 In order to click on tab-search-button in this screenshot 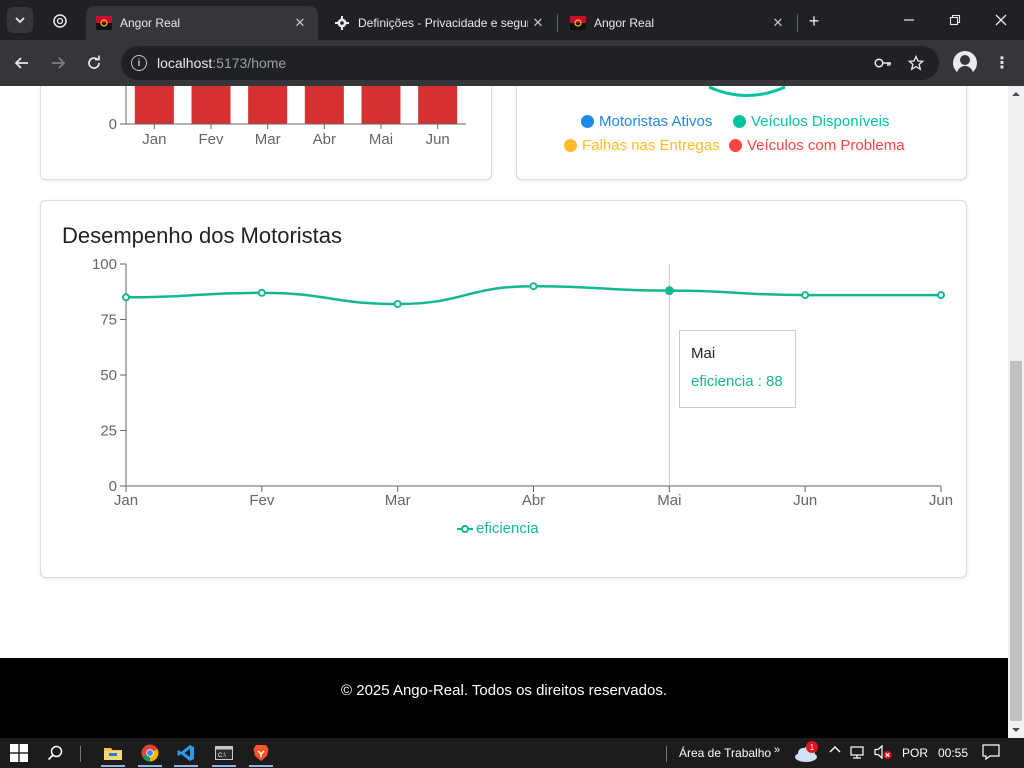, I will do `click(20, 20)`.